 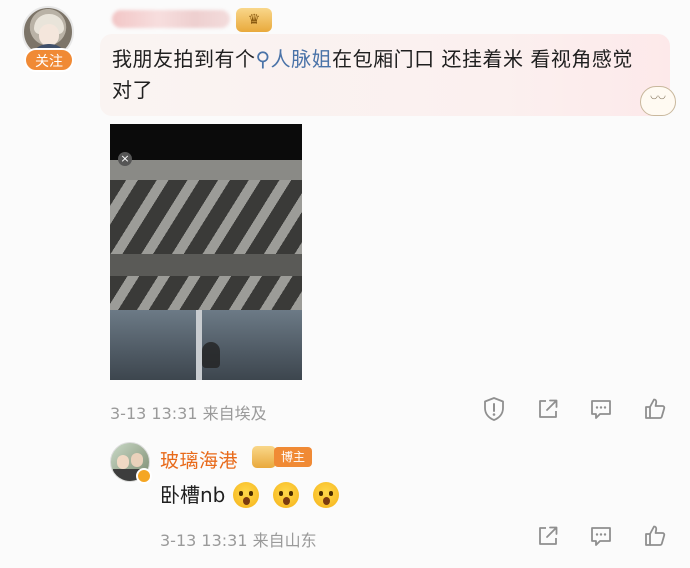 I want to click on author-tag: 博主, so click(x=293, y=457).